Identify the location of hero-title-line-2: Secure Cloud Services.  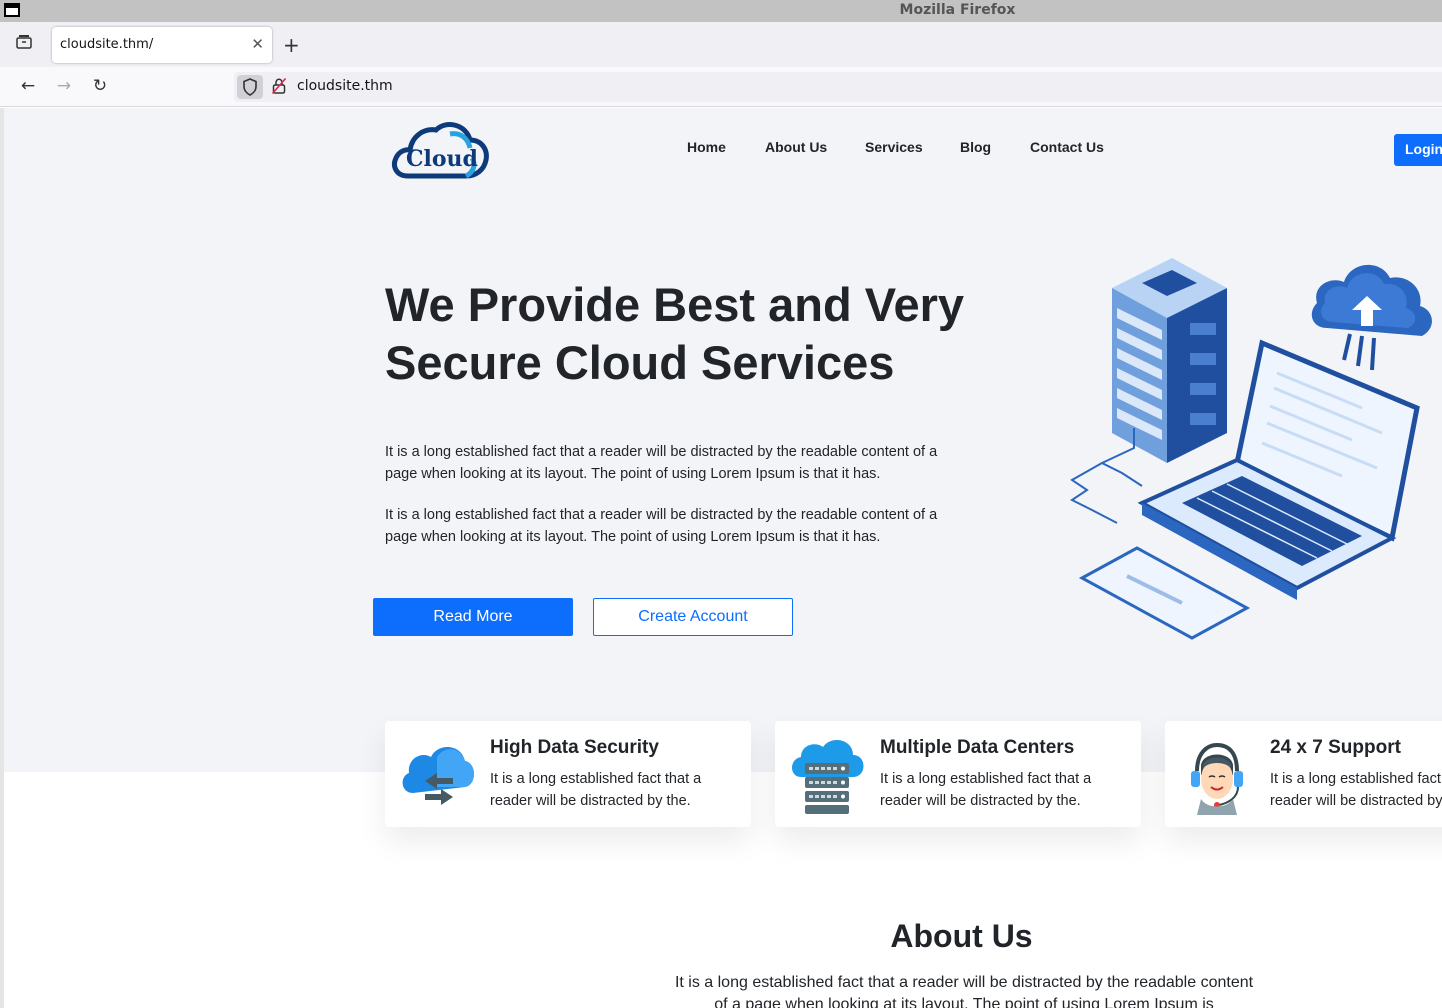
(640, 362).